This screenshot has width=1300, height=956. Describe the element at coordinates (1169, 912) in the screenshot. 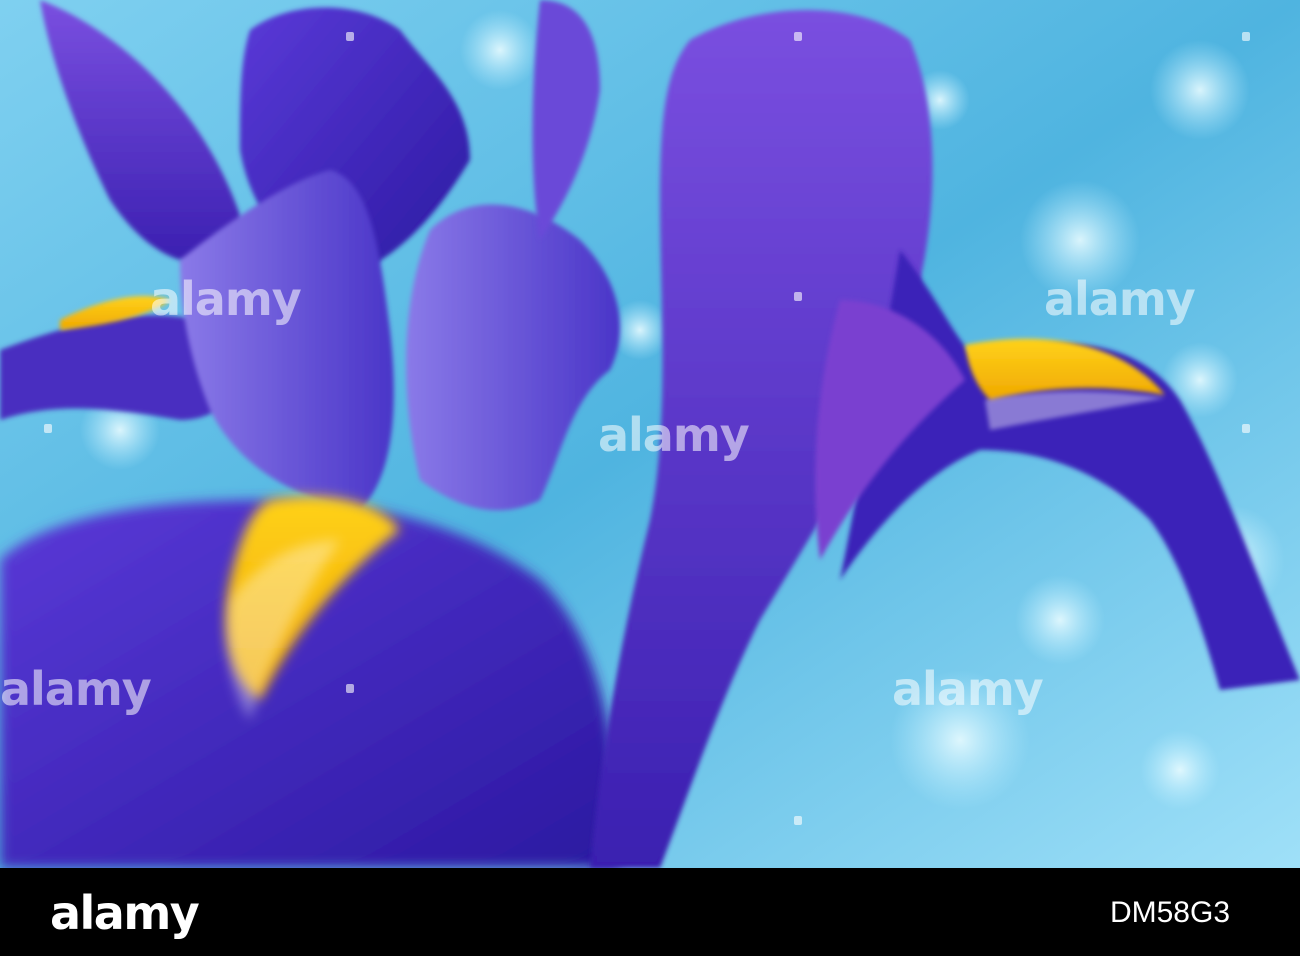

I see `image-id: DM58G3` at that location.